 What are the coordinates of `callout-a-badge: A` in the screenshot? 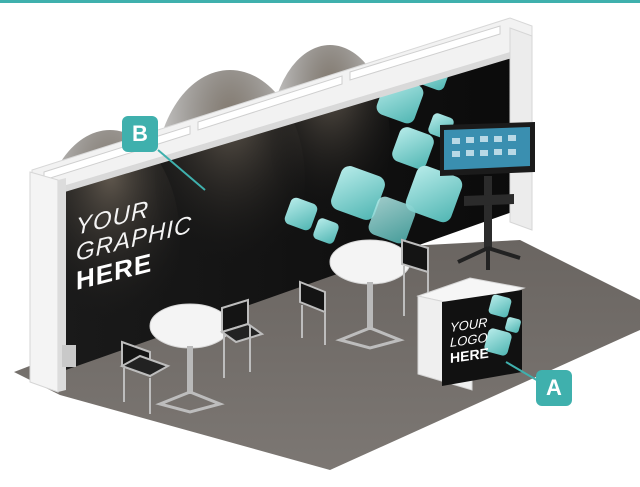 It's located at (554, 388).